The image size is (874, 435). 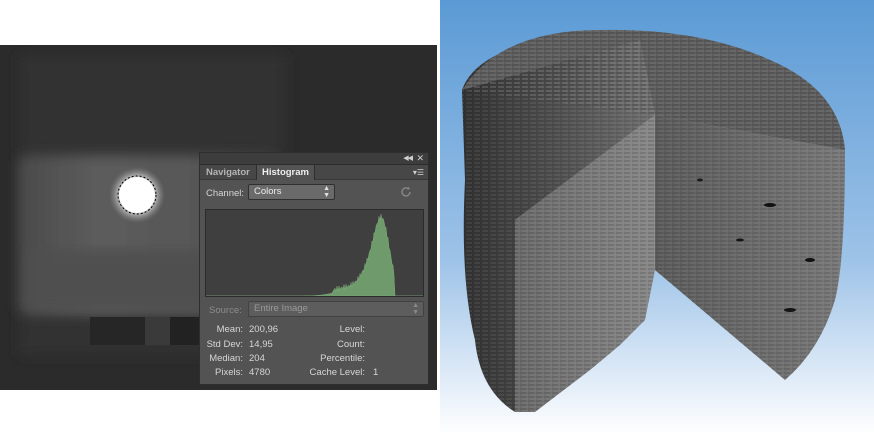 What do you see at coordinates (264, 329) in the screenshot?
I see `mean-value: 200,96` at bounding box center [264, 329].